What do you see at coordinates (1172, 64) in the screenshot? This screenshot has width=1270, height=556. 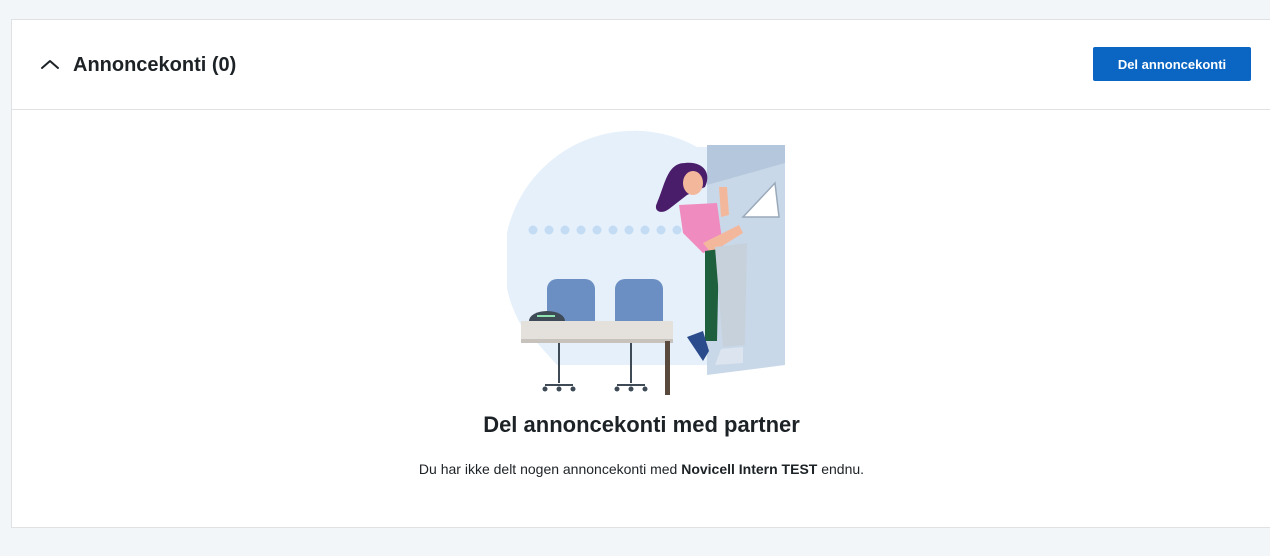 I see `share-ad-accounts-button: Del annoncekonti` at bounding box center [1172, 64].